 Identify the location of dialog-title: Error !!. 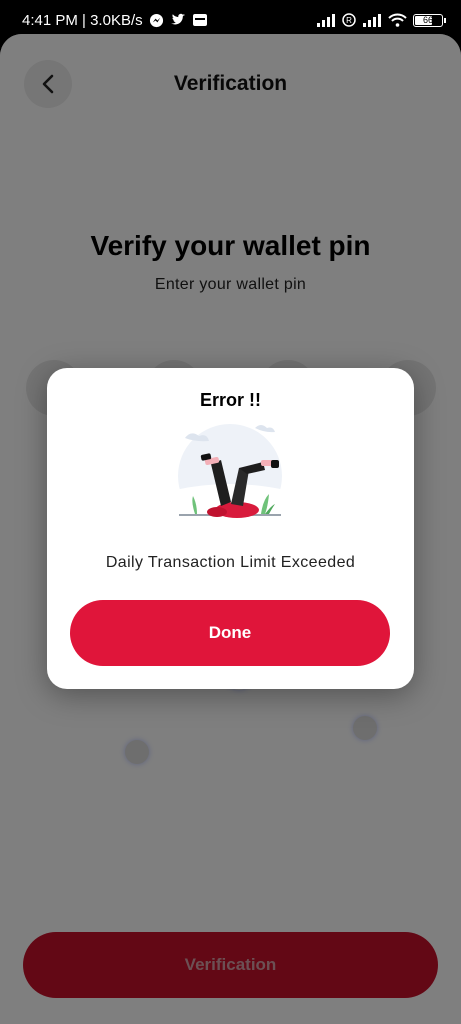
(230, 400).